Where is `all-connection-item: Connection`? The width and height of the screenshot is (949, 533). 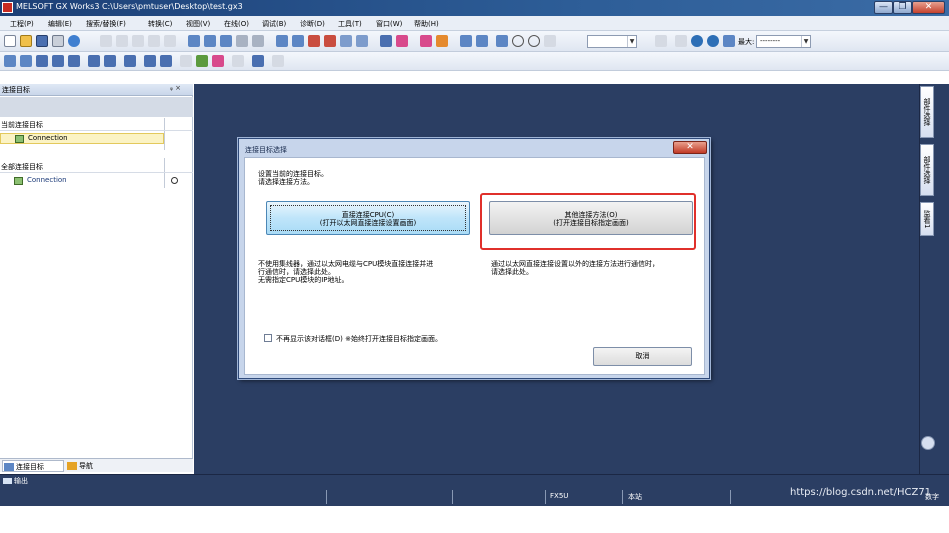 all-connection-item: Connection is located at coordinates (96, 180).